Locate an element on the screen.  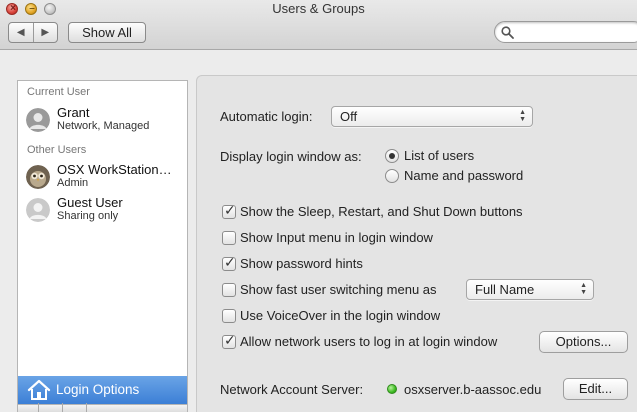
checkbox-show-password-hints-label: Show password hints is located at coordinates (301, 263).